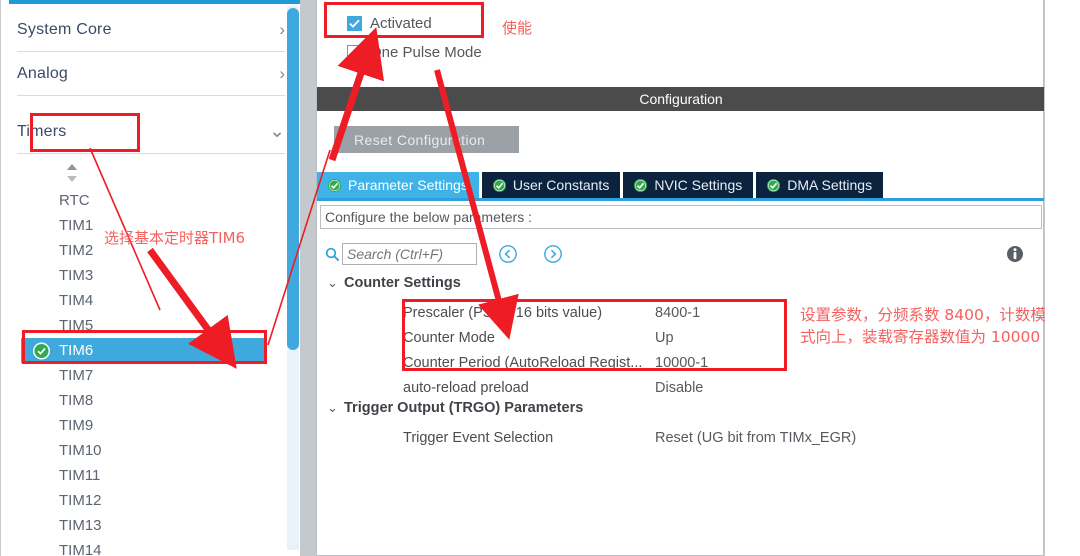  Describe the element at coordinates (679, 388) in the screenshot. I see `param-value: Disable` at that location.